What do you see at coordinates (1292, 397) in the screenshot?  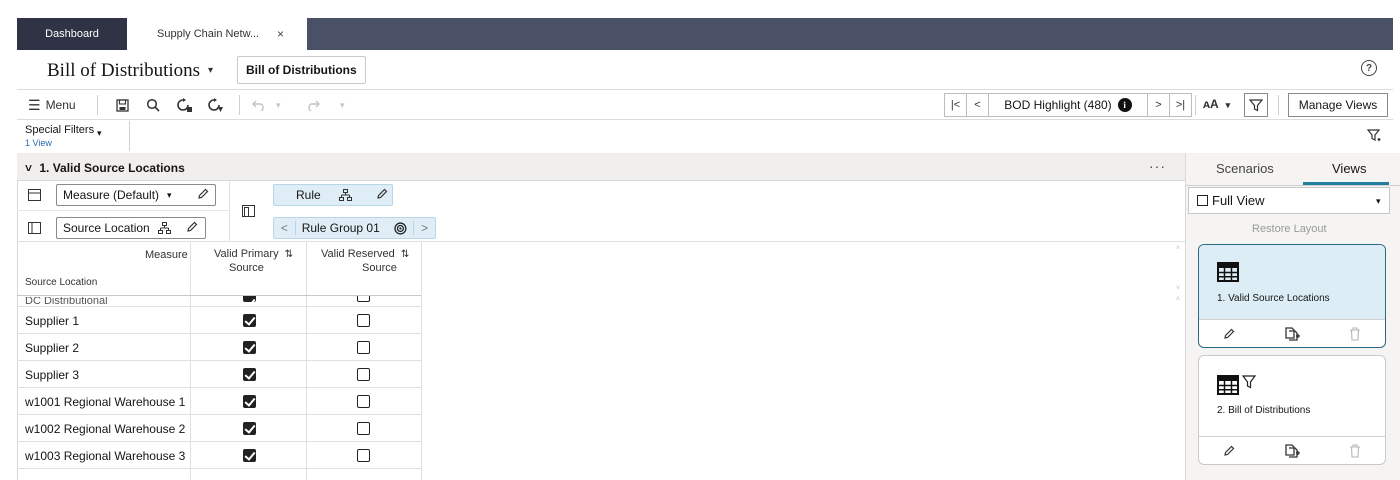 I see `view-card-body: 2. Bill of Distributions` at bounding box center [1292, 397].